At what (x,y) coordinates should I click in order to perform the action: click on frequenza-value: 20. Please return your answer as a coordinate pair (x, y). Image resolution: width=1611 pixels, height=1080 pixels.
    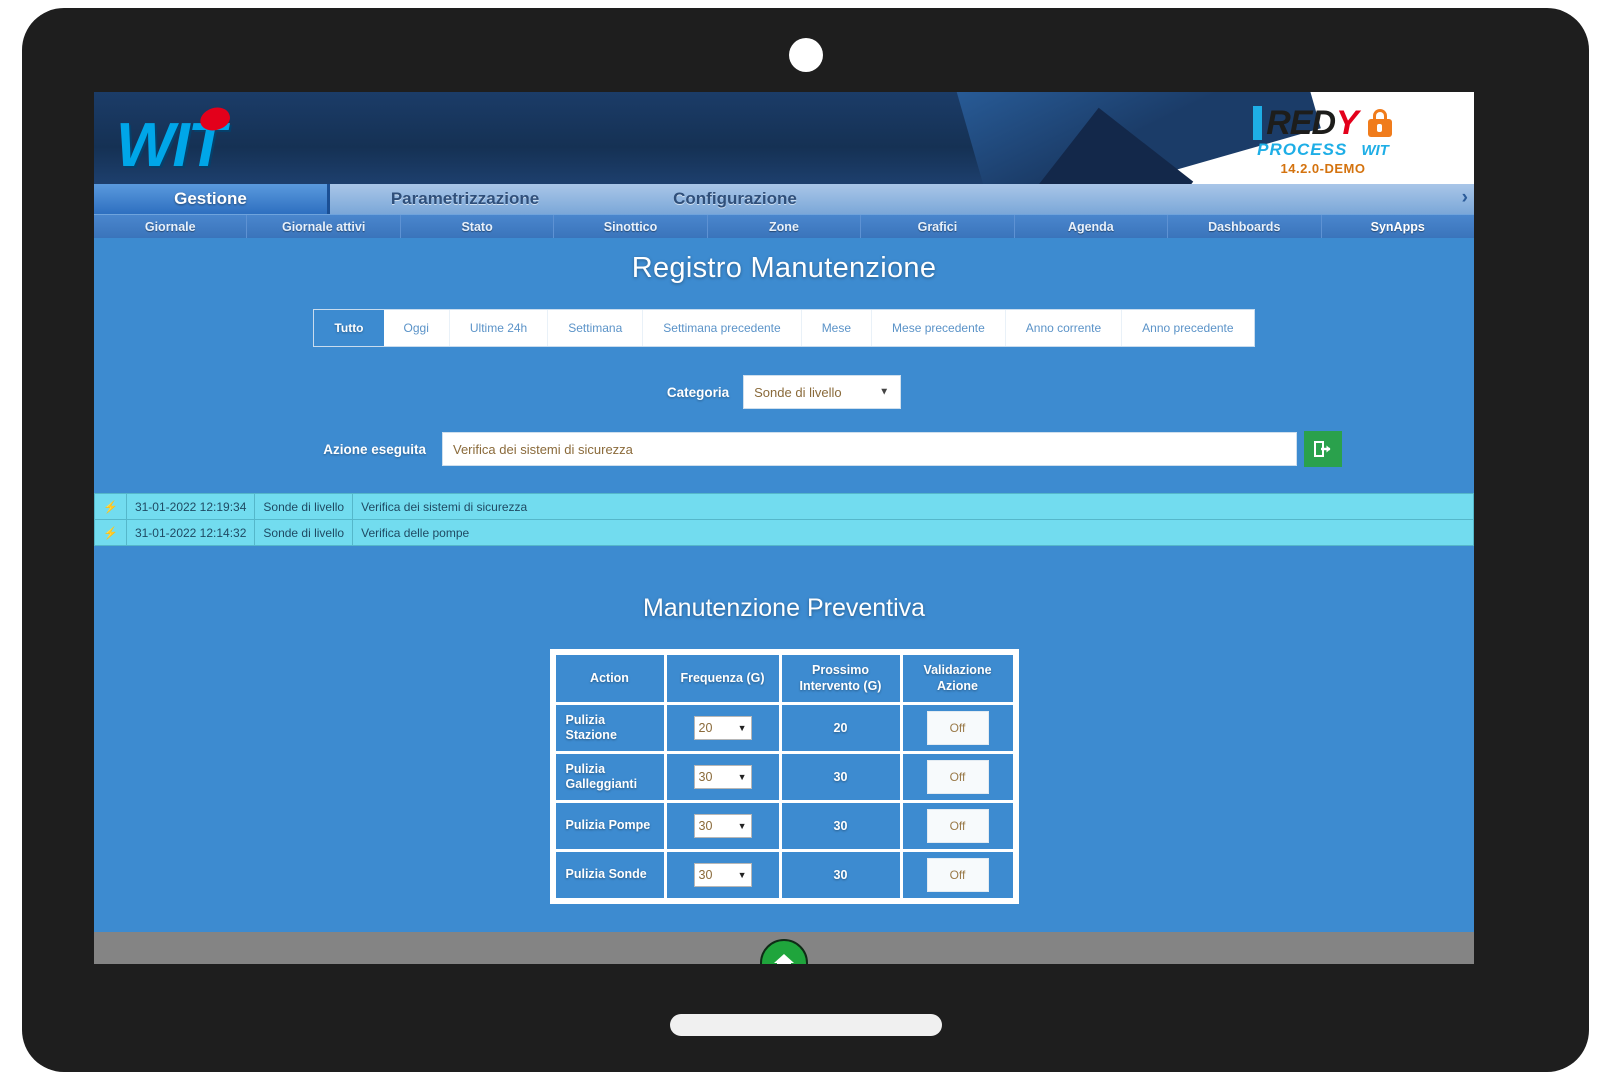
    Looking at the image, I should click on (705, 728).